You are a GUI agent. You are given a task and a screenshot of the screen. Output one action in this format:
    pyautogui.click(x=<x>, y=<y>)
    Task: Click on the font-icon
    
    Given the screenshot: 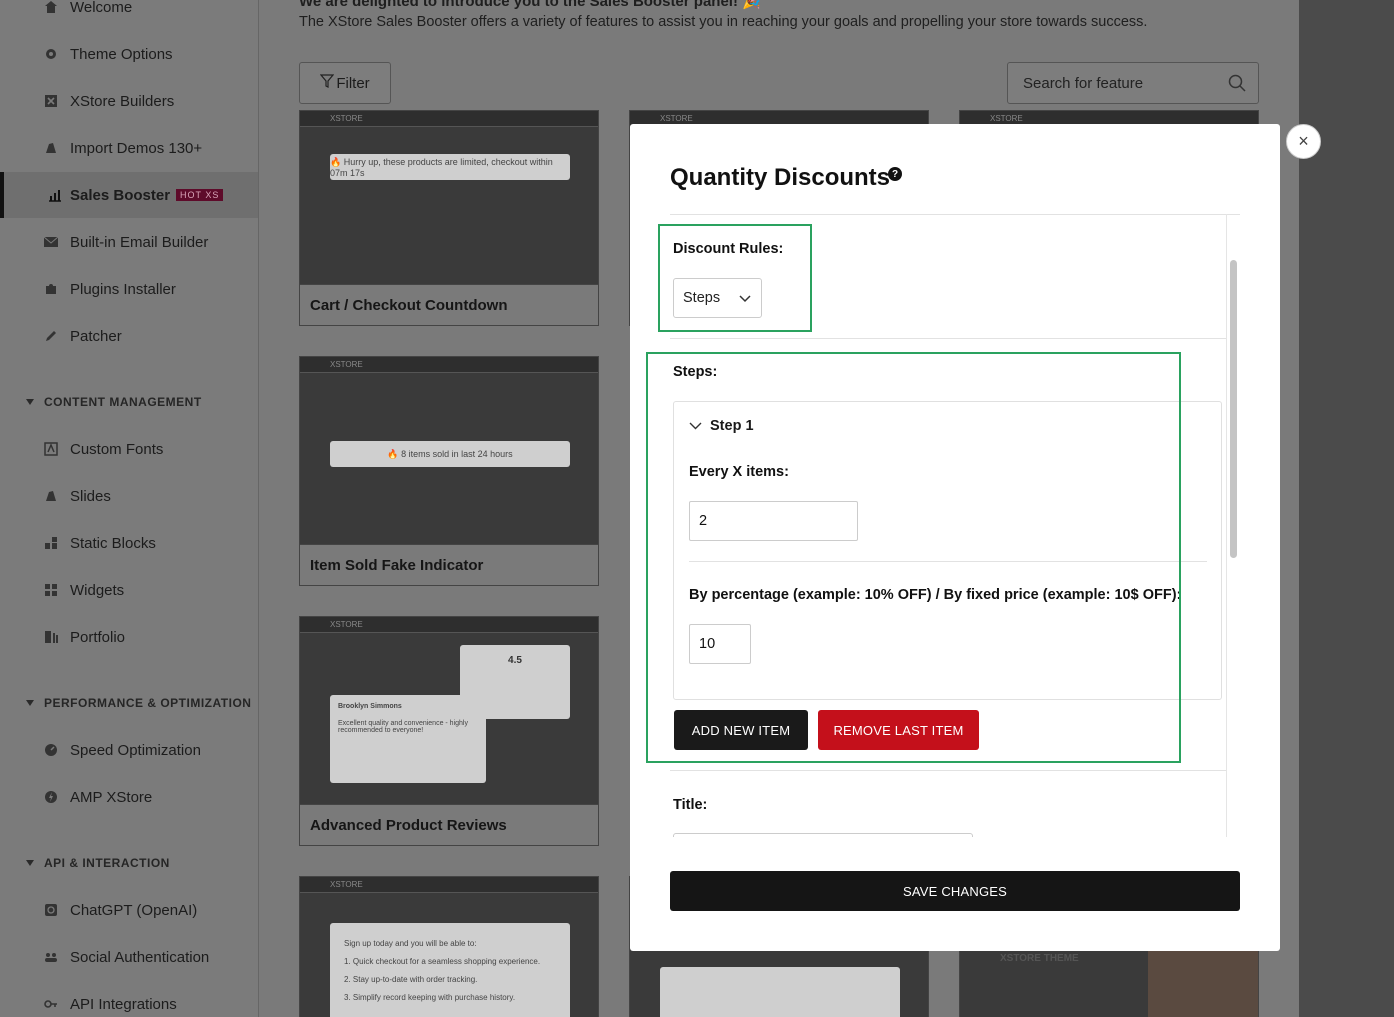 What is the action you would take?
    pyautogui.click(x=51, y=449)
    